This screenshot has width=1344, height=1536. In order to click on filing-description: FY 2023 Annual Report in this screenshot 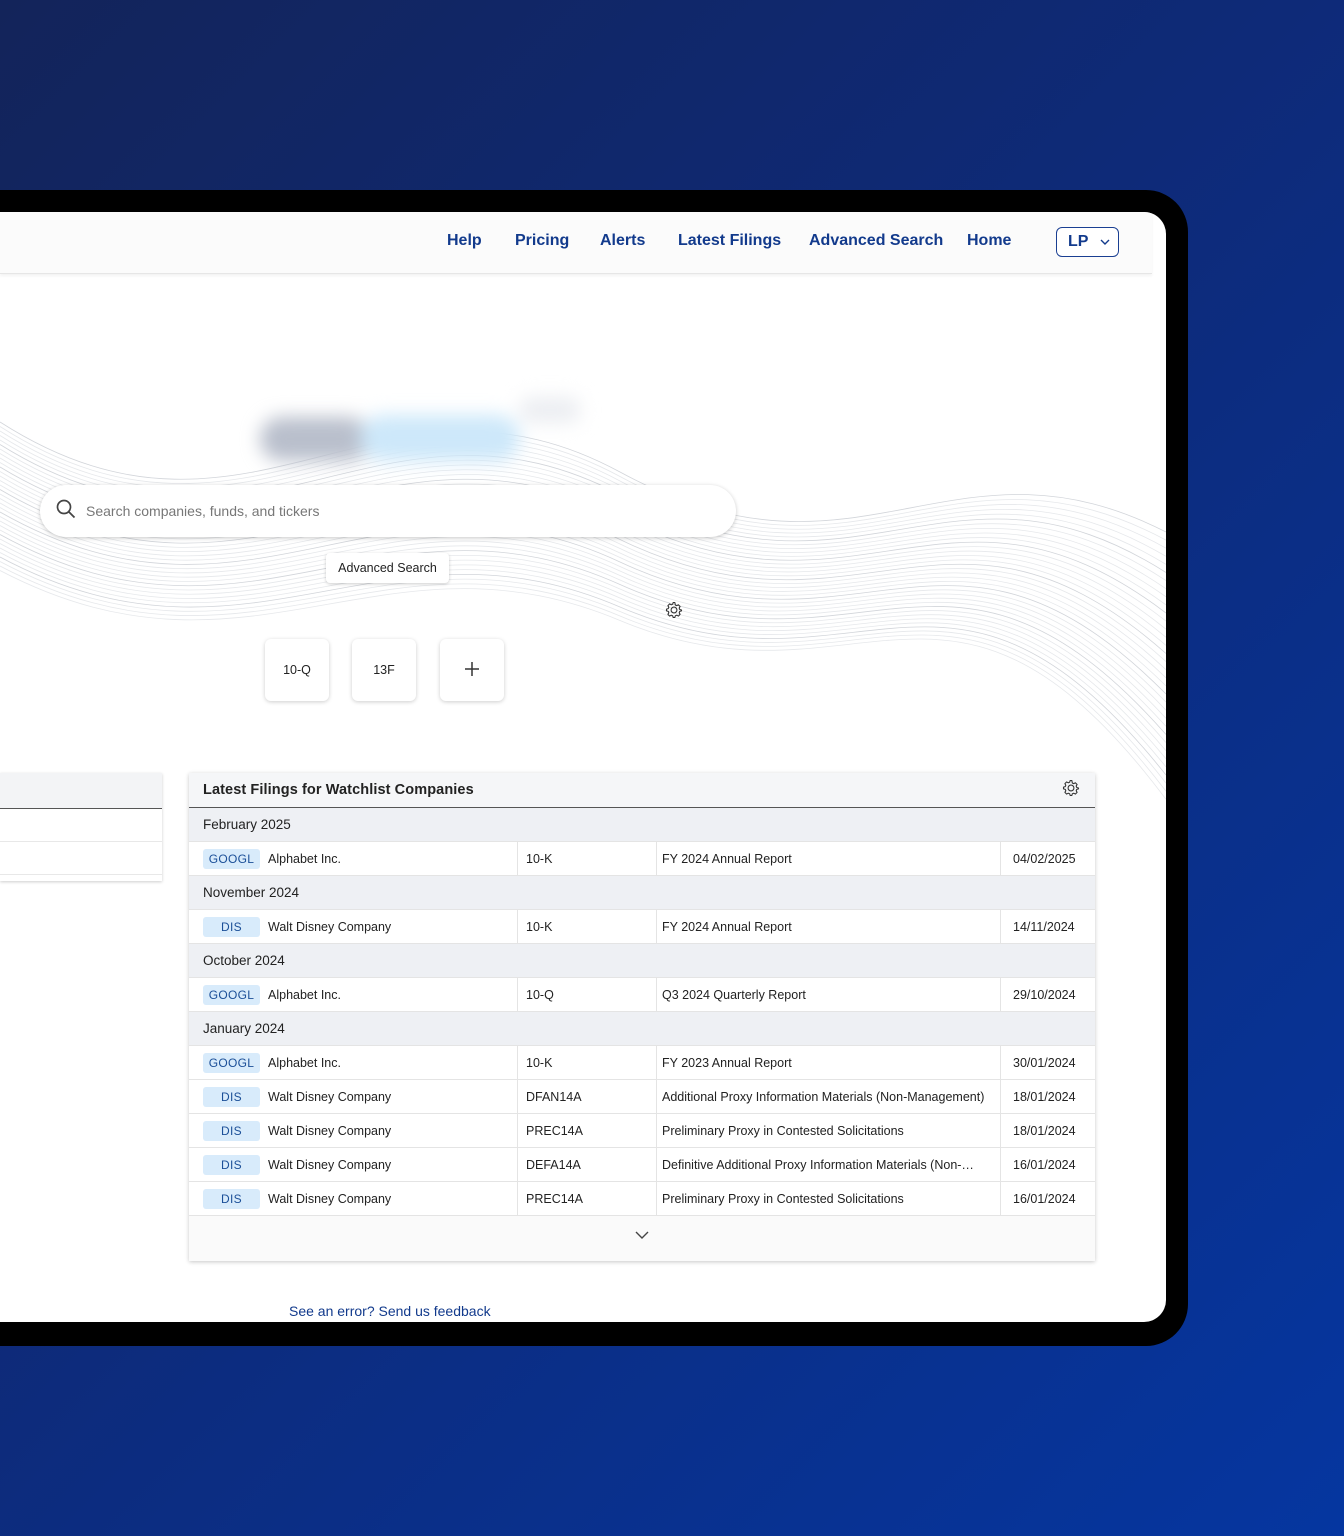, I will do `click(829, 1062)`.